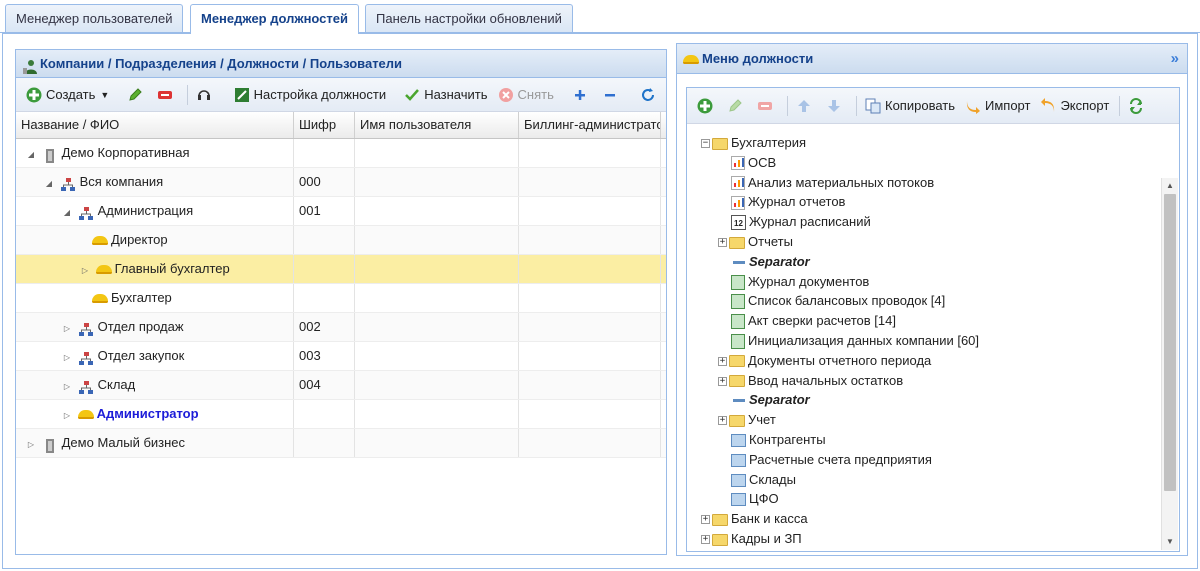 The width and height of the screenshot is (1200, 571). What do you see at coordinates (612, 95) in the screenshot?
I see `collapse-button` at bounding box center [612, 95].